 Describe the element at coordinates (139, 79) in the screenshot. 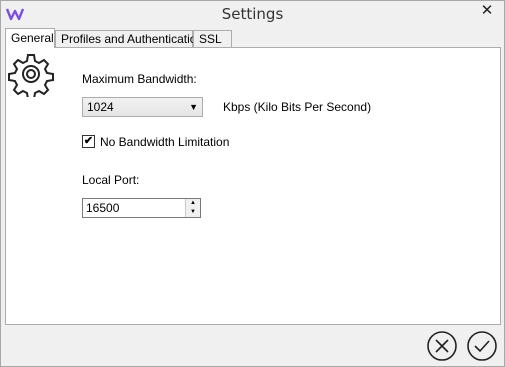

I see `max-bandwidth-label: Maximum Bandwidth:` at that location.